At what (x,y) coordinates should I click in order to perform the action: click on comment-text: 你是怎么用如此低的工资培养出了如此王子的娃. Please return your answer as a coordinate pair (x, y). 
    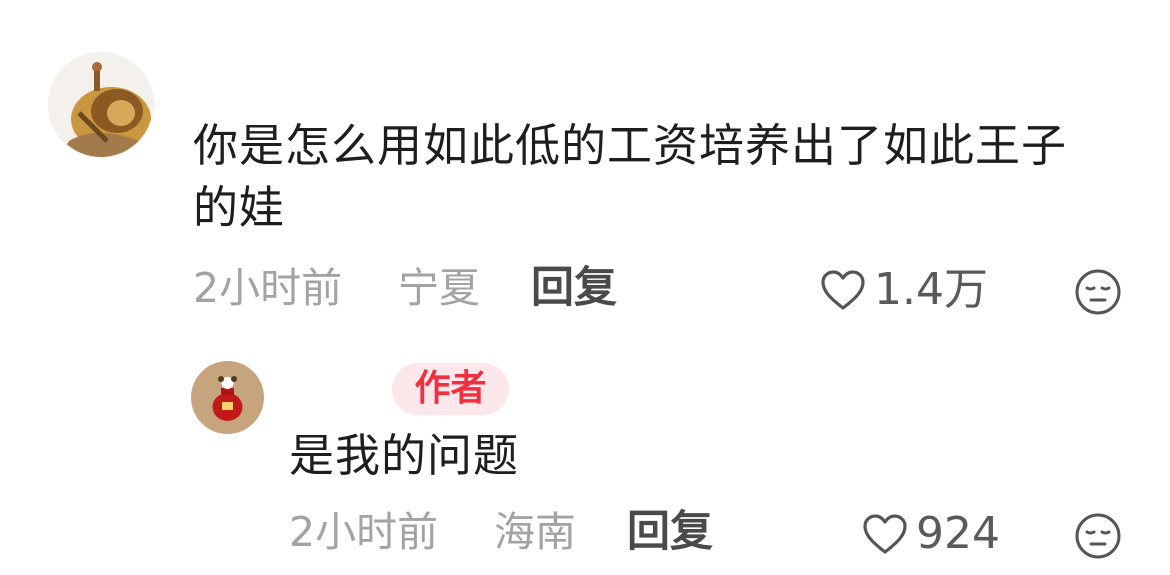
    Looking at the image, I should click on (630, 176).